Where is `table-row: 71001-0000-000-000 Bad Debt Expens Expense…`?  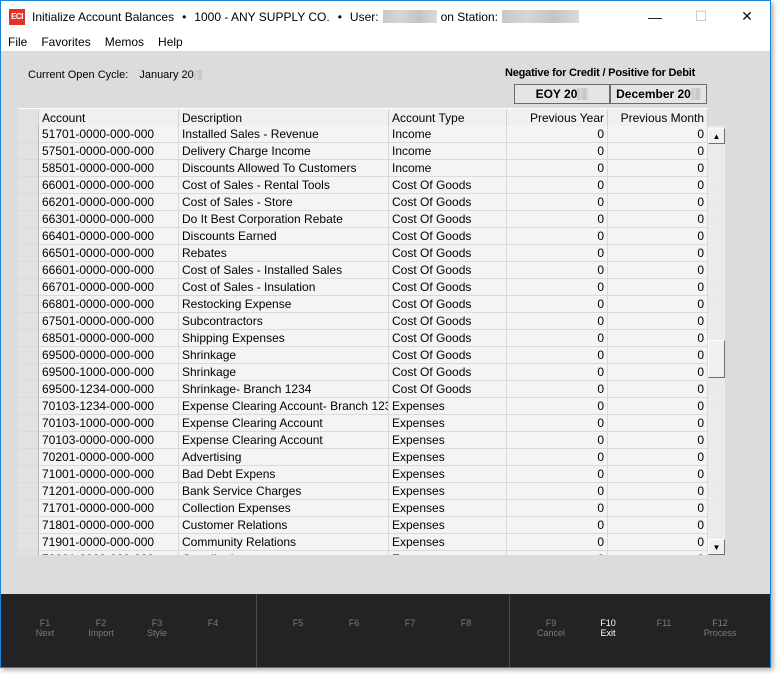 table-row: 71001-0000-000-000 Bad Debt Expens Expense… is located at coordinates (363, 474).